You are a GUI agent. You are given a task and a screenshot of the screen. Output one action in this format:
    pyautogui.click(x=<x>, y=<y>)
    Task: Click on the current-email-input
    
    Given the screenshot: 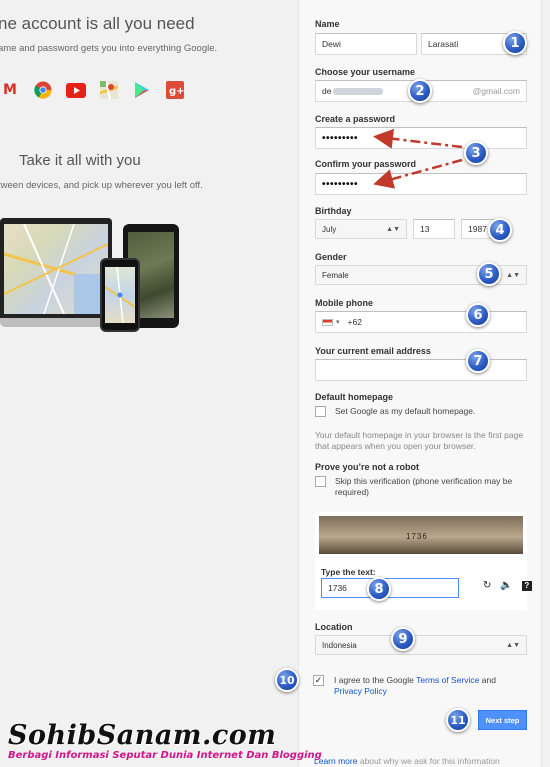 What is the action you would take?
    pyautogui.click(x=421, y=370)
    